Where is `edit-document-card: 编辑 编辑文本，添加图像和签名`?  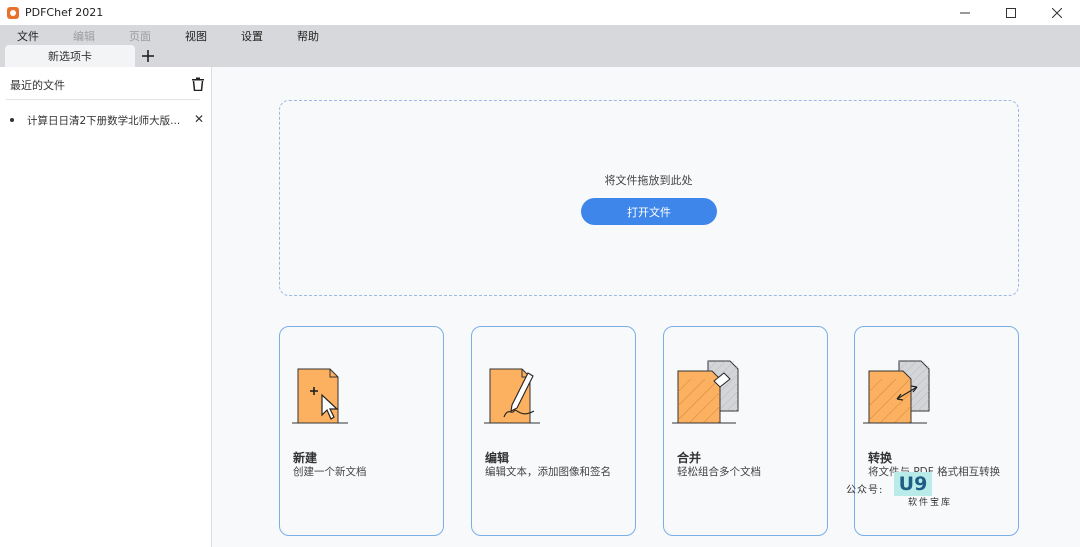
edit-document-card: 编辑 编辑文本，添加图像和签名 is located at coordinates (553, 431).